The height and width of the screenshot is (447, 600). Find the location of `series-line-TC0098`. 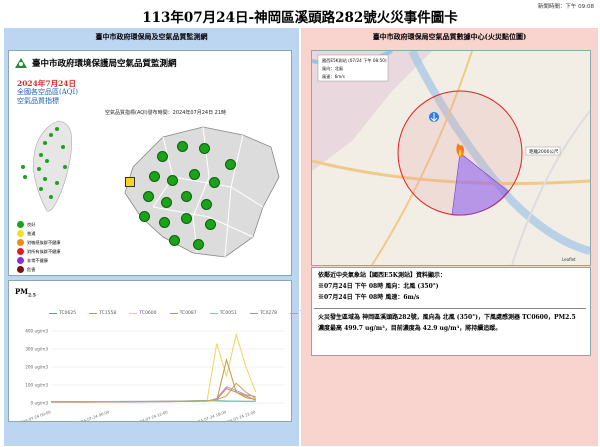

series-line-TC0098 is located at coordinates (154, 392).